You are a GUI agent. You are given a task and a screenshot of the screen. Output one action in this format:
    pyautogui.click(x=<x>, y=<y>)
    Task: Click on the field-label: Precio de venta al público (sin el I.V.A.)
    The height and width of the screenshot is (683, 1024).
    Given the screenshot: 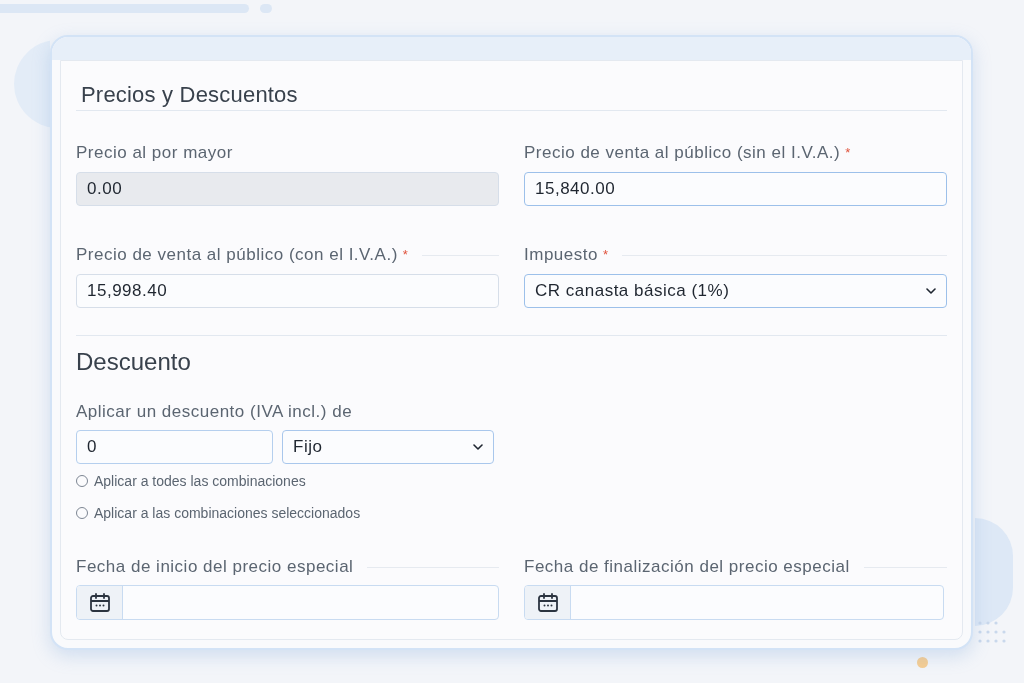 What is the action you would take?
    pyautogui.click(x=682, y=153)
    